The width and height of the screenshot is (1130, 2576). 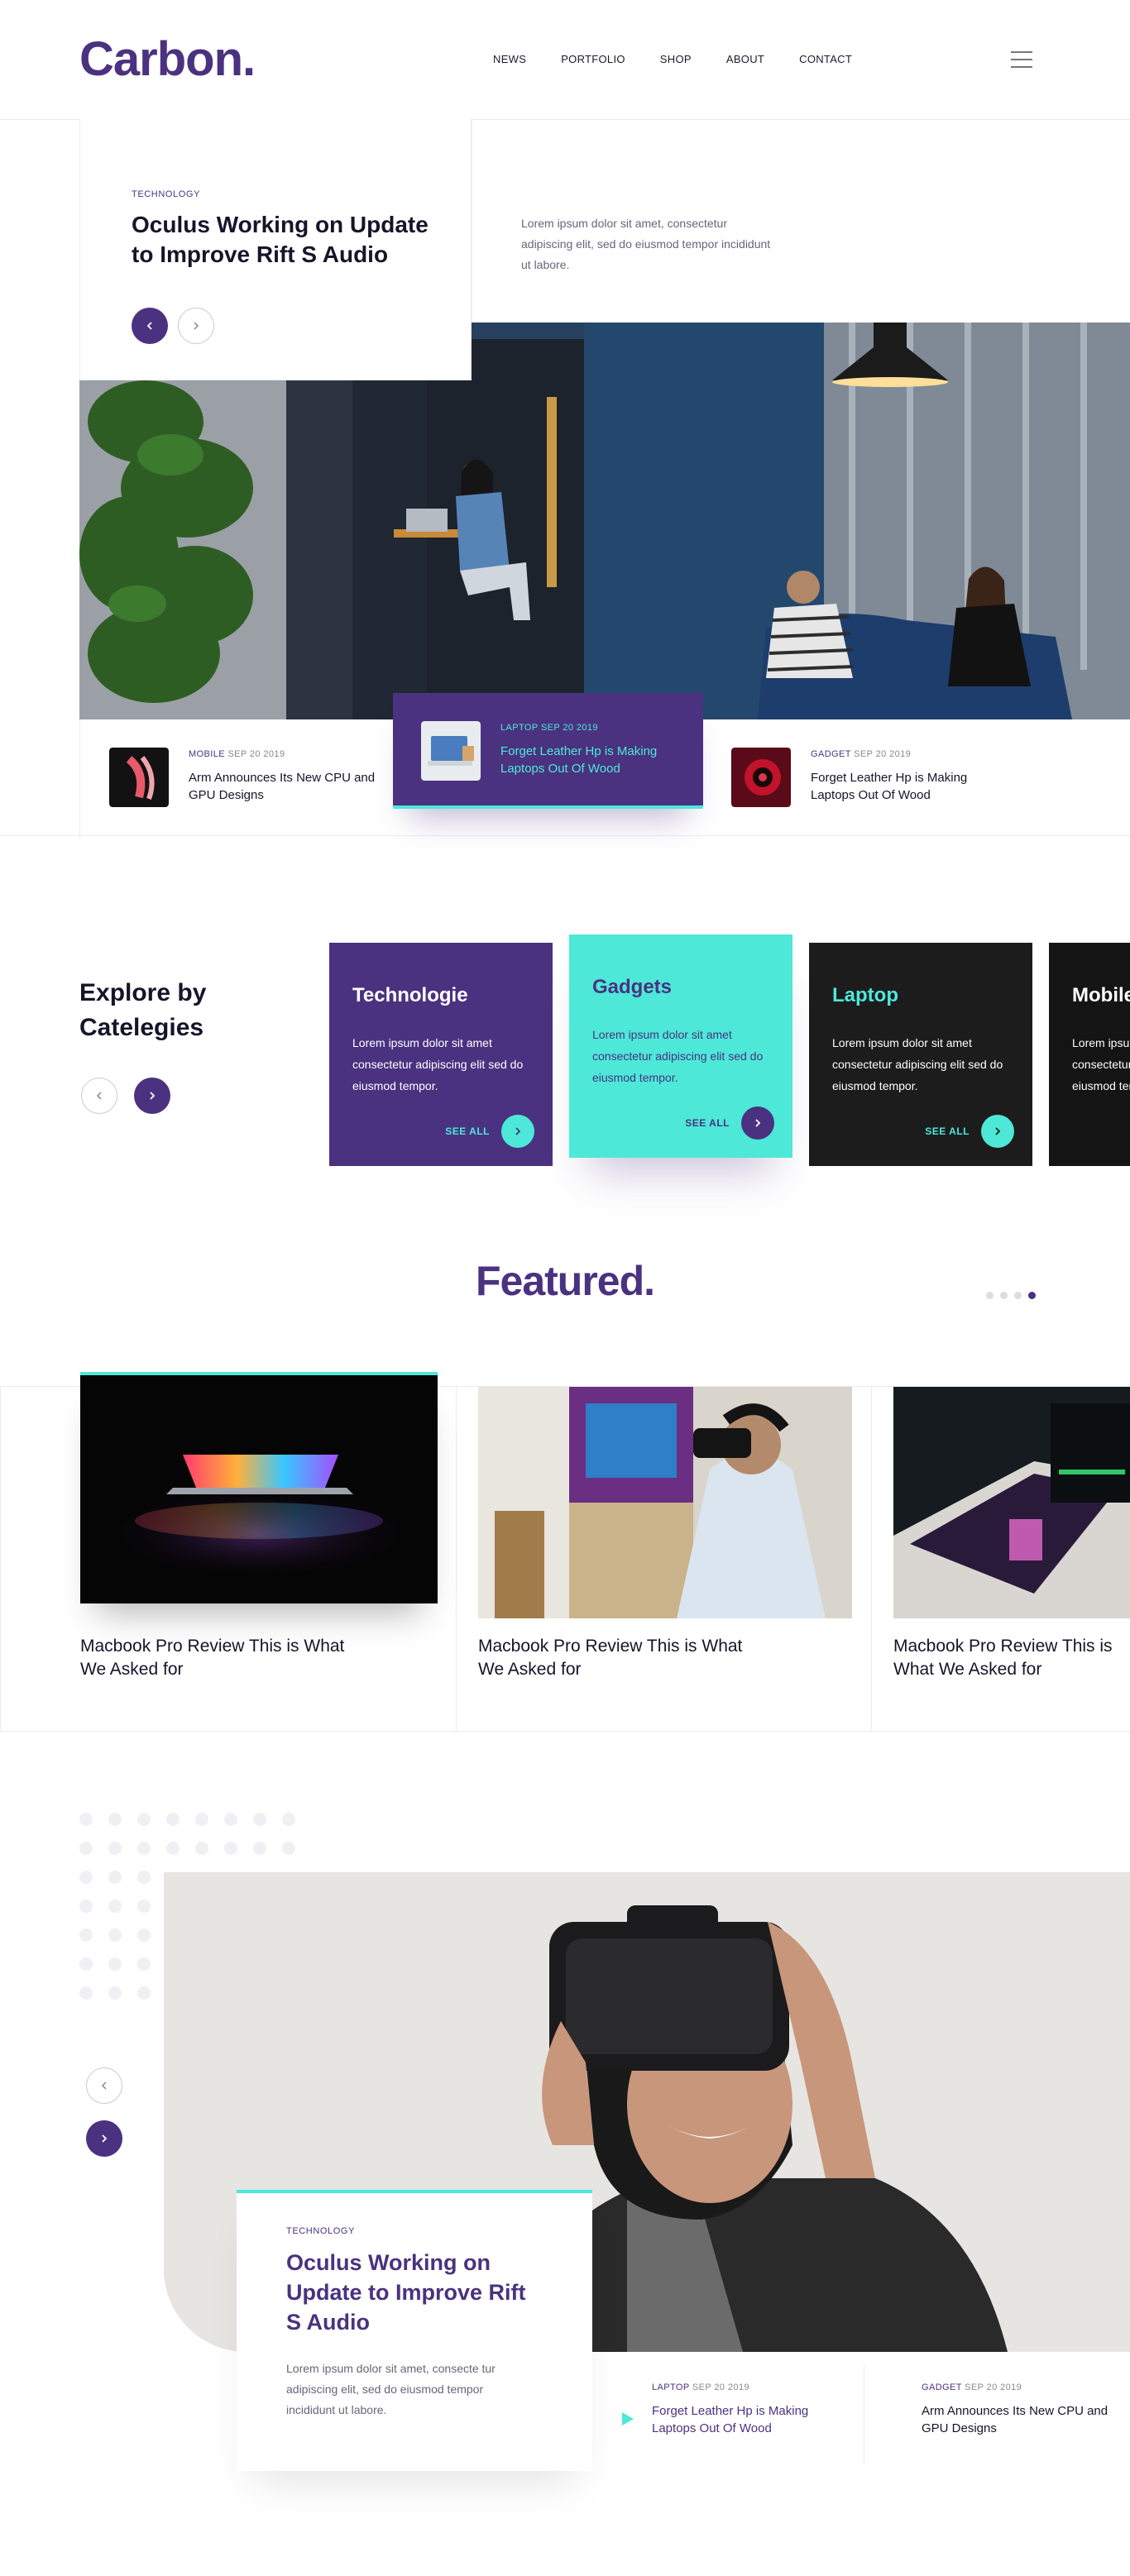 I want to click on featured-image, so click(x=1012, y=1502).